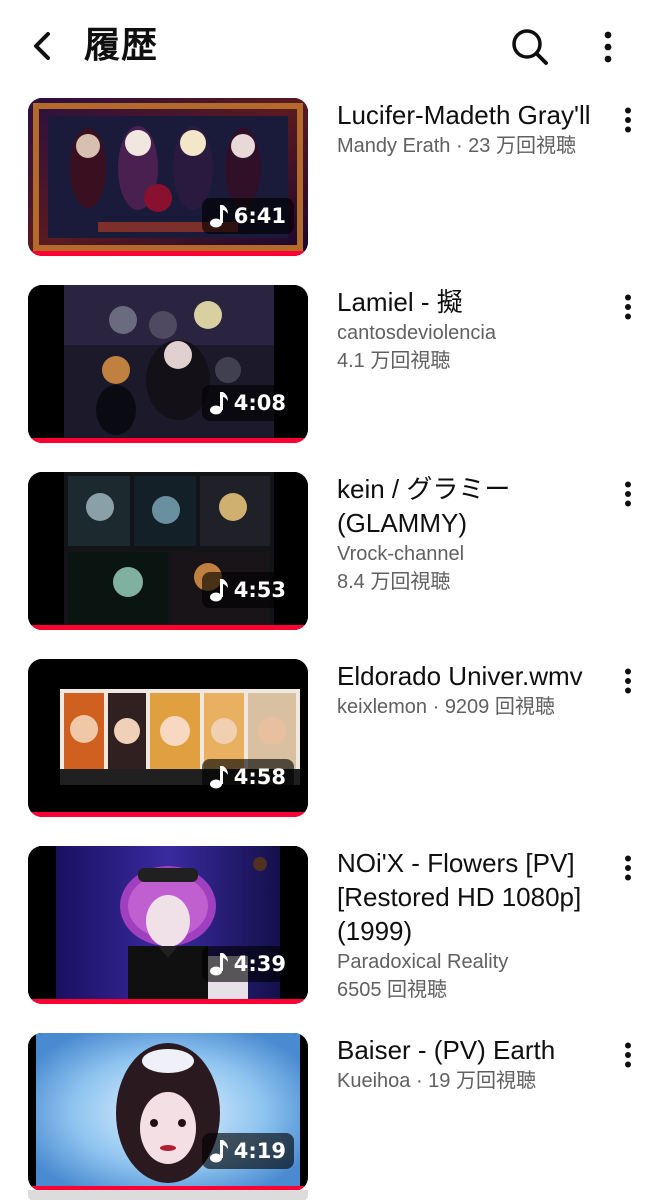 Image resolution: width=657 pixels, height=1200 pixels. What do you see at coordinates (464, 115) in the screenshot?
I see `video-title: Lucifer-Madeth Gray'll` at bounding box center [464, 115].